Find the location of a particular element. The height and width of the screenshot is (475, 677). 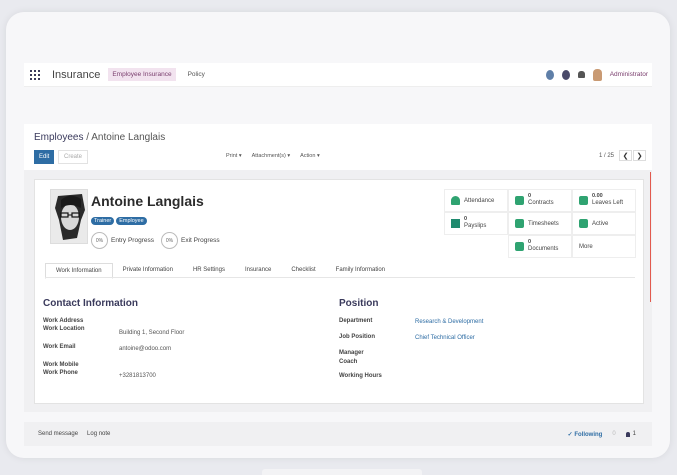

more-button: More is located at coordinates (604, 246).